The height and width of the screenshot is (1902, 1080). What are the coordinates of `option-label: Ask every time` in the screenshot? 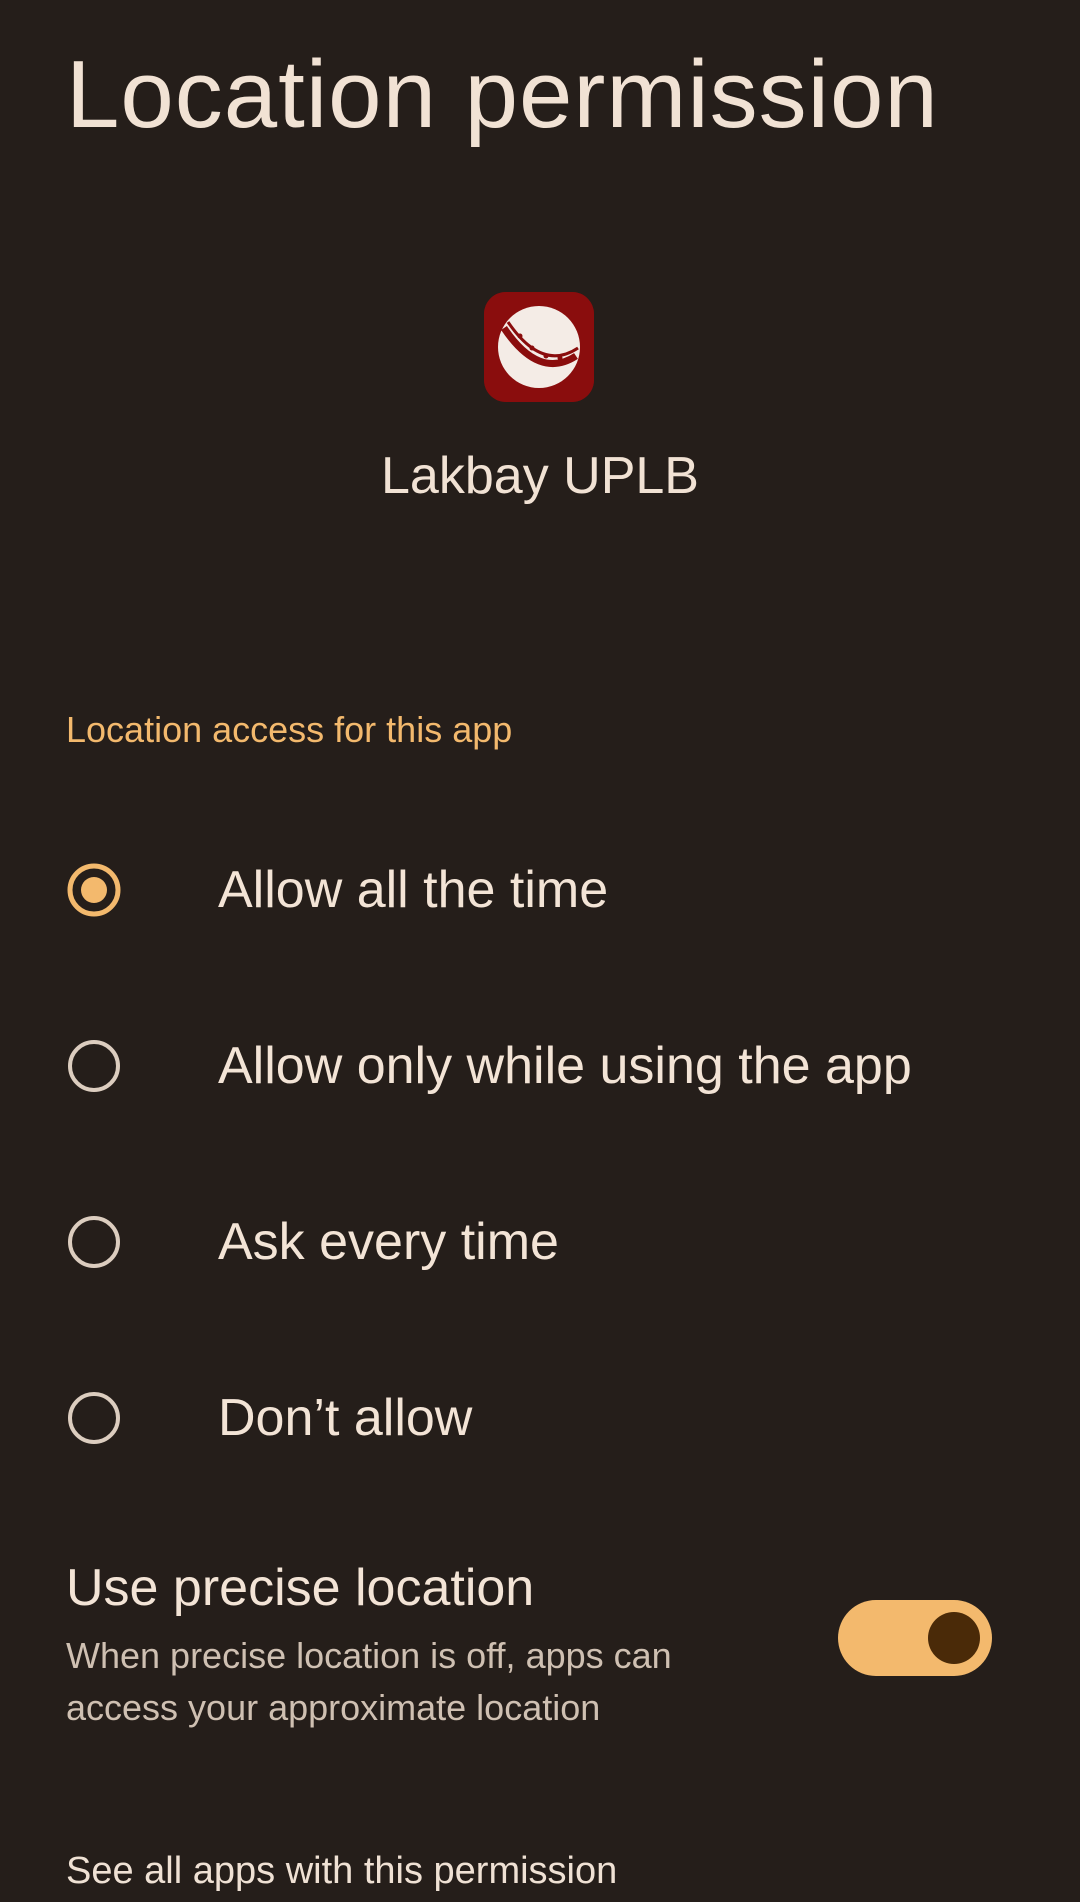 It's located at (388, 1242).